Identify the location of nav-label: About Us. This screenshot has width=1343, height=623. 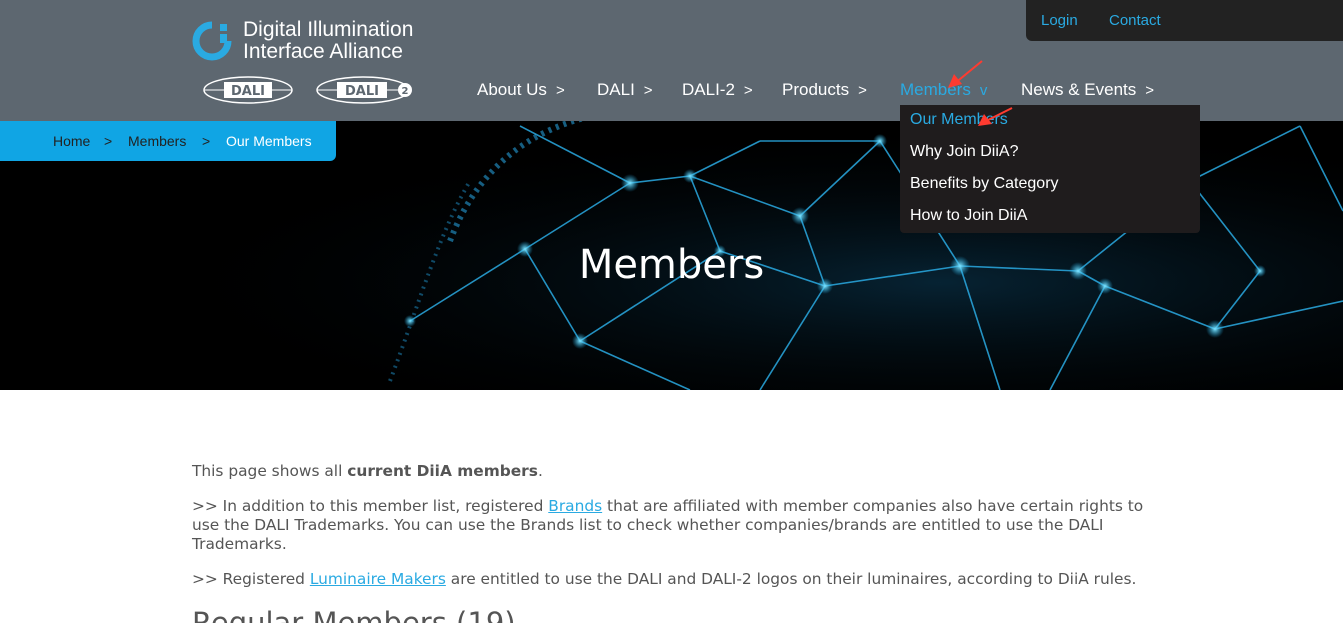
(512, 89).